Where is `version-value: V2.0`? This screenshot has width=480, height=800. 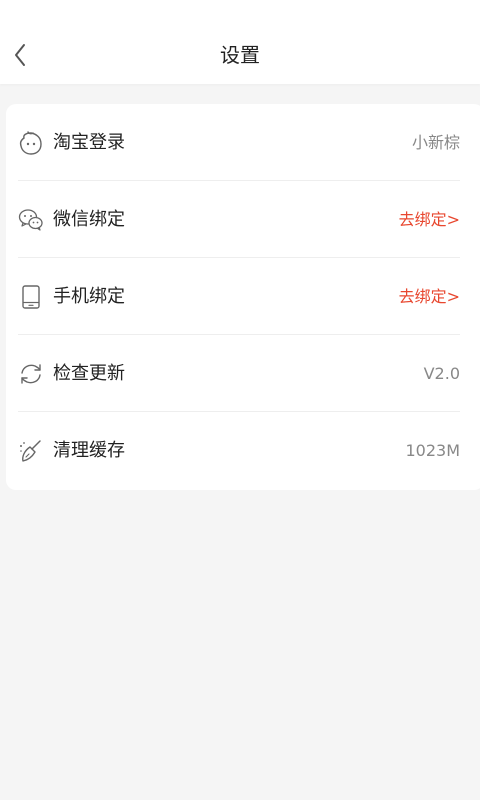
version-value: V2.0 is located at coordinates (441, 373).